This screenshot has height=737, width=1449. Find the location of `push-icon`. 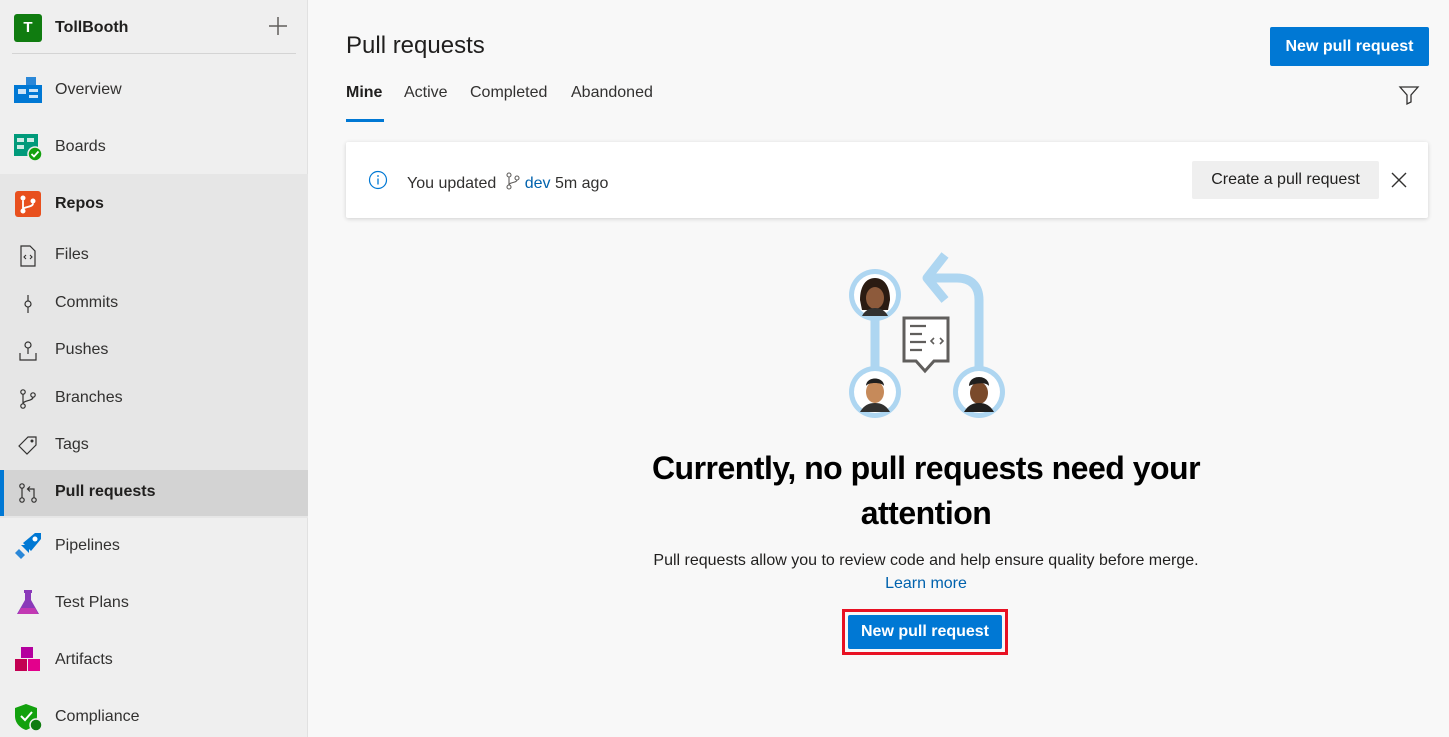

push-icon is located at coordinates (28, 351).